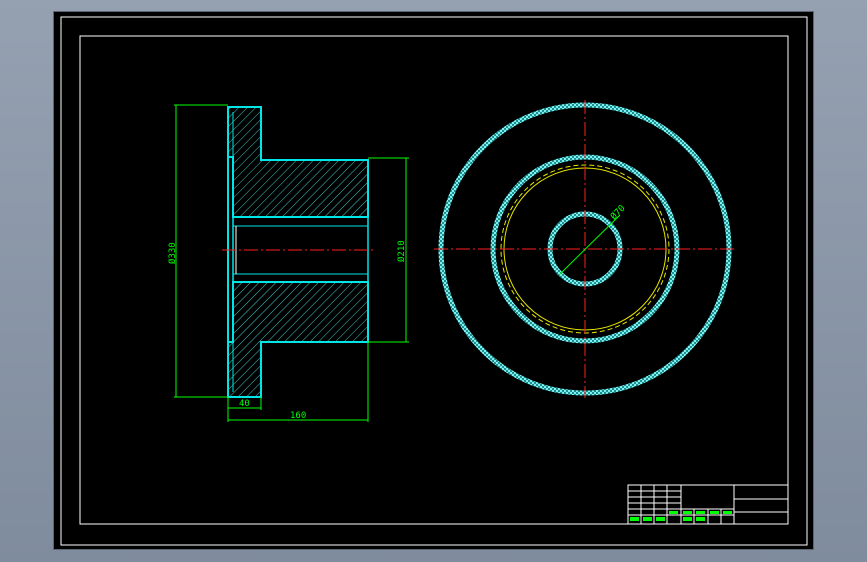  I want to click on bore-leader, so click(589, 245).